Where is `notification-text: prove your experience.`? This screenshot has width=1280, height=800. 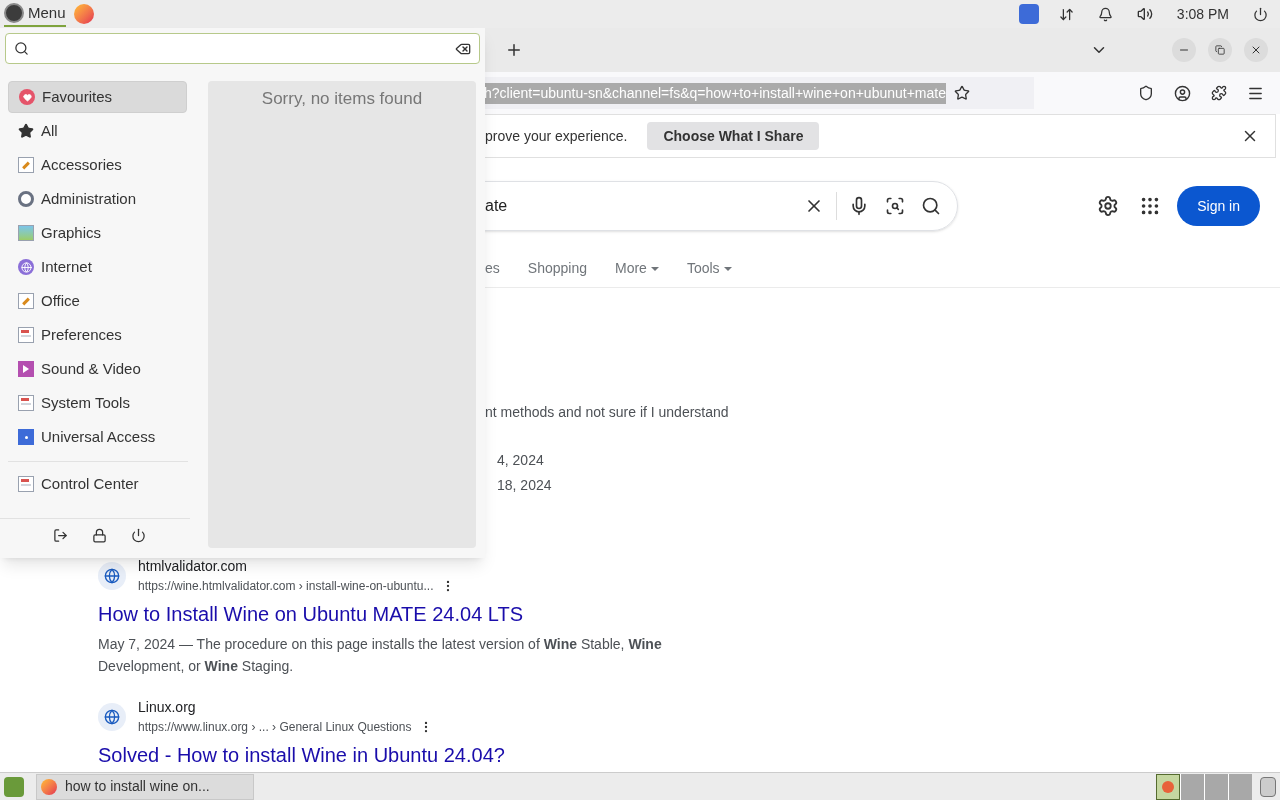
notification-text: prove your experience. is located at coordinates (556, 136).